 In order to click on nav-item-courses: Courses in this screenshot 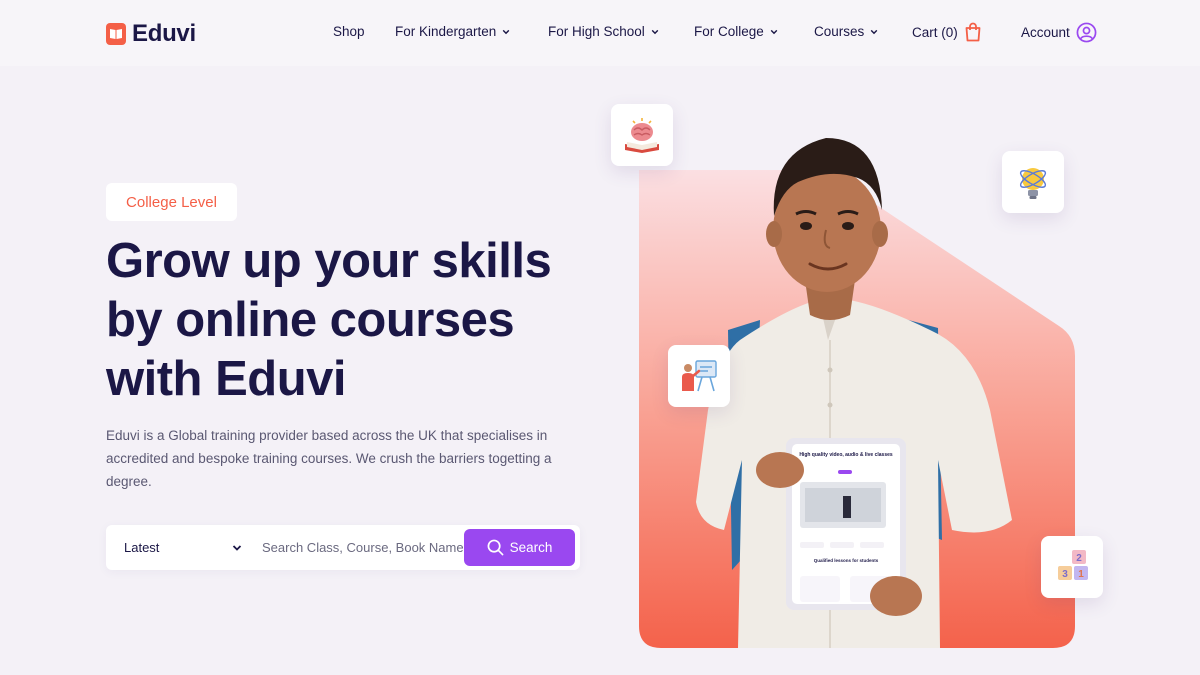, I will do `click(846, 31)`.